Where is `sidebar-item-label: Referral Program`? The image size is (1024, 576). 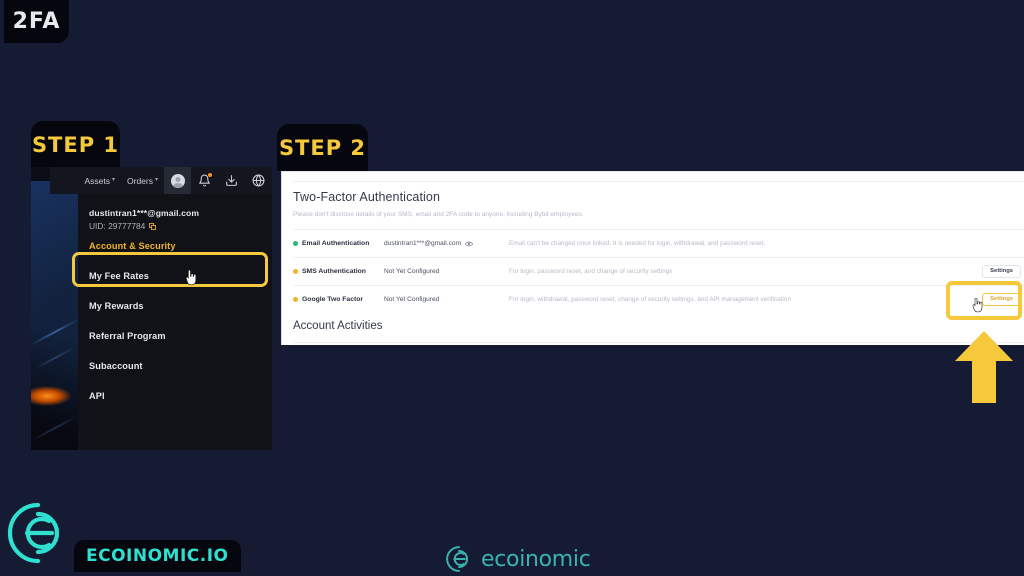
sidebar-item-label: Referral Program is located at coordinates (127, 336).